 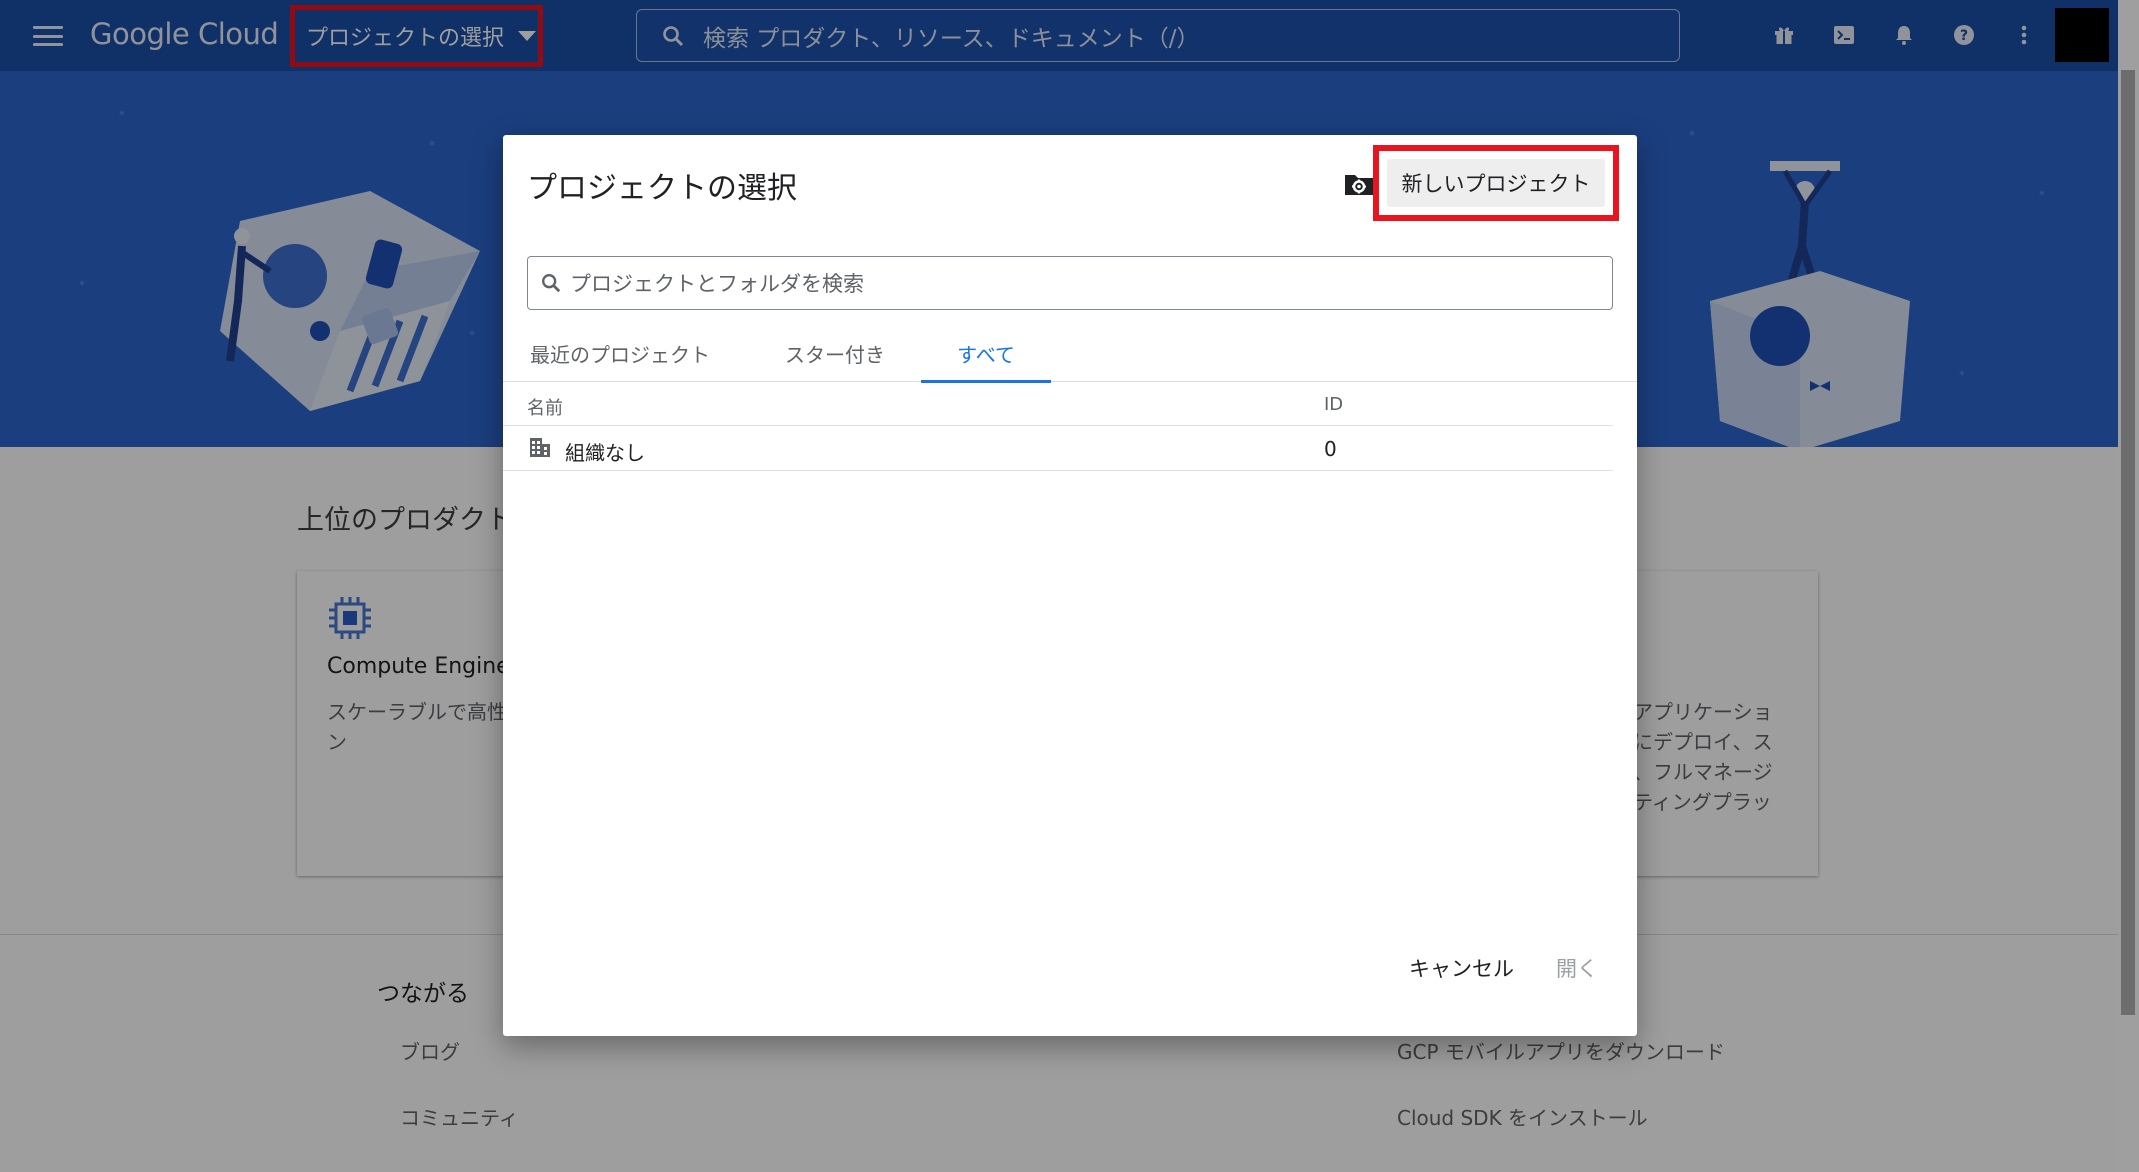 I want to click on cancel-button: キャンセル, so click(x=1461, y=968).